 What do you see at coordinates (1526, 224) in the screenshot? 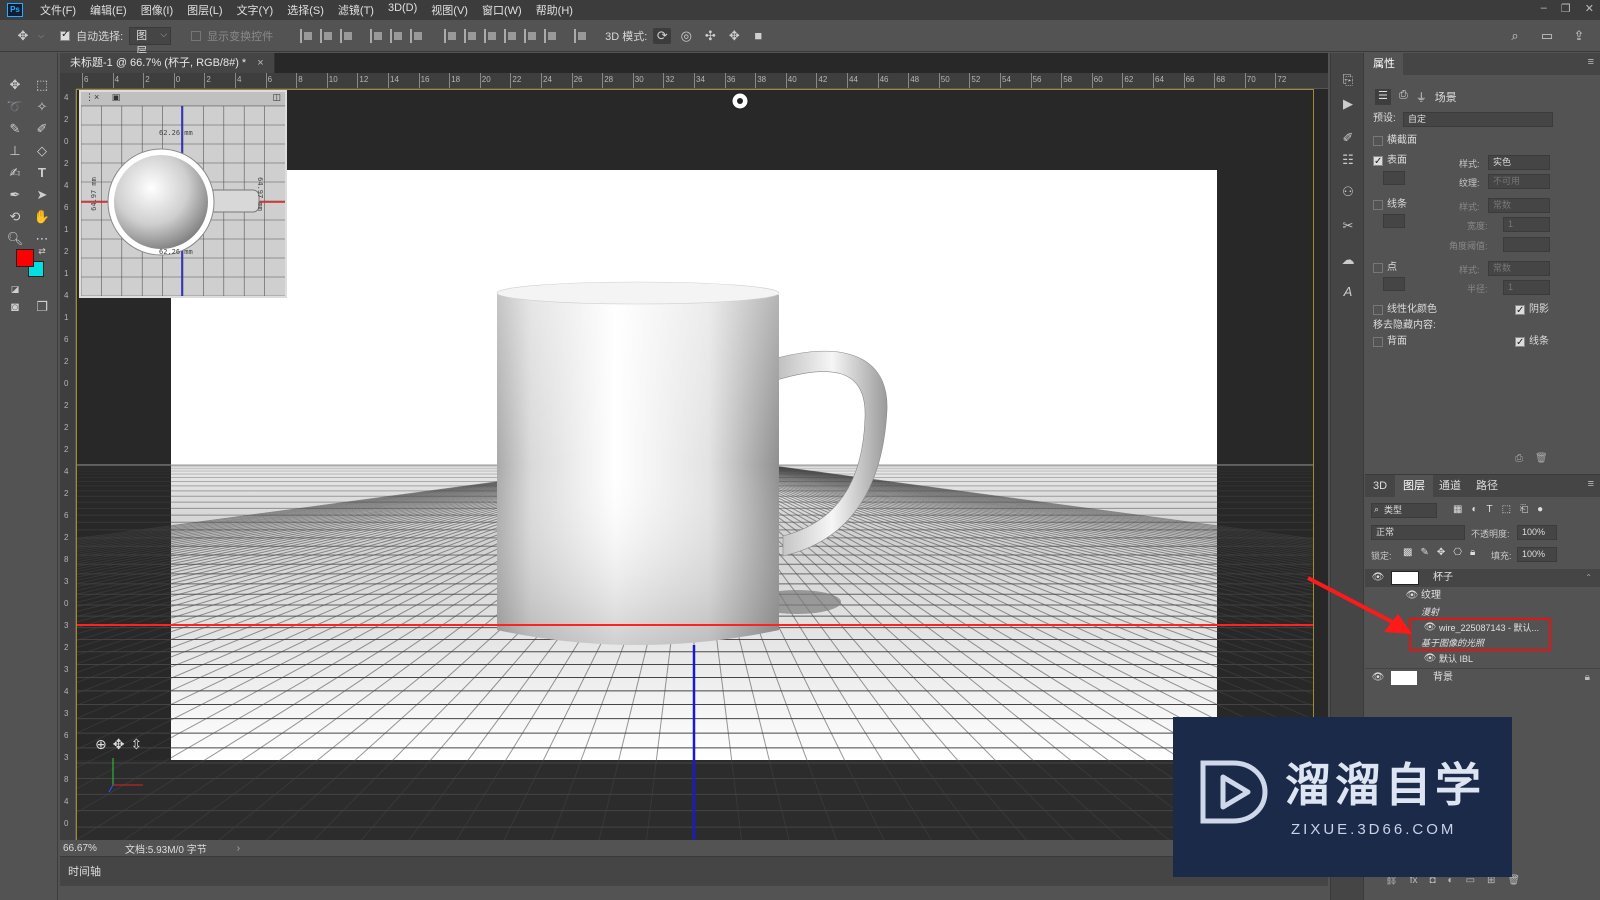
I see `lines-width-field: 1` at bounding box center [1526, 224].